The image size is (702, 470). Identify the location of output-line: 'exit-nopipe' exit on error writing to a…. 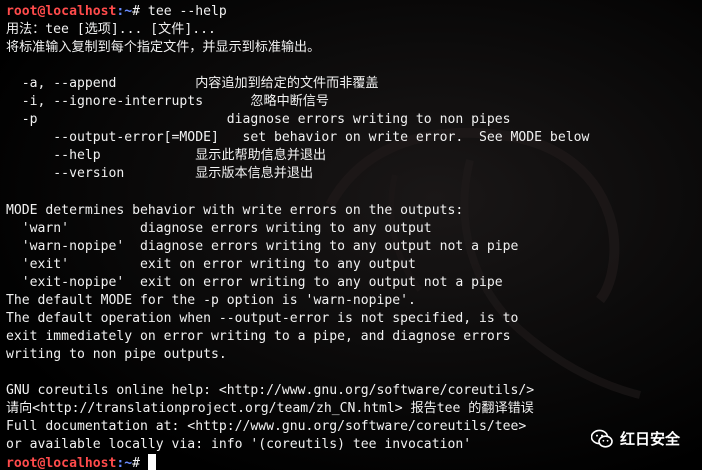
(254, 282).